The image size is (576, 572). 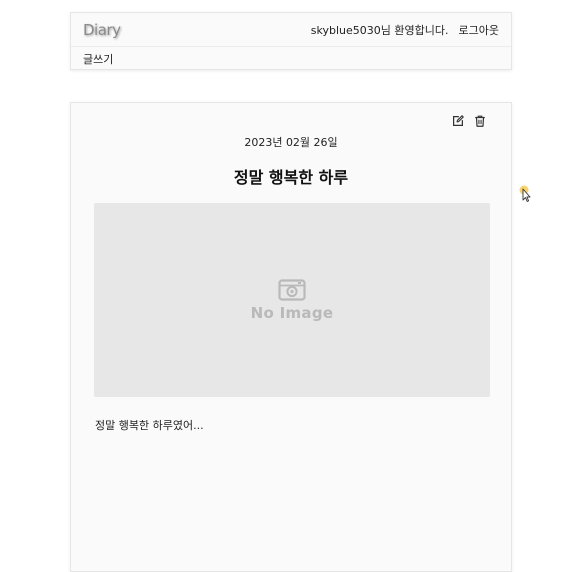 What do you see at coordinates (292, 289) in the screenshot?
I see `camera-icon` at bounding box center [292, 289].